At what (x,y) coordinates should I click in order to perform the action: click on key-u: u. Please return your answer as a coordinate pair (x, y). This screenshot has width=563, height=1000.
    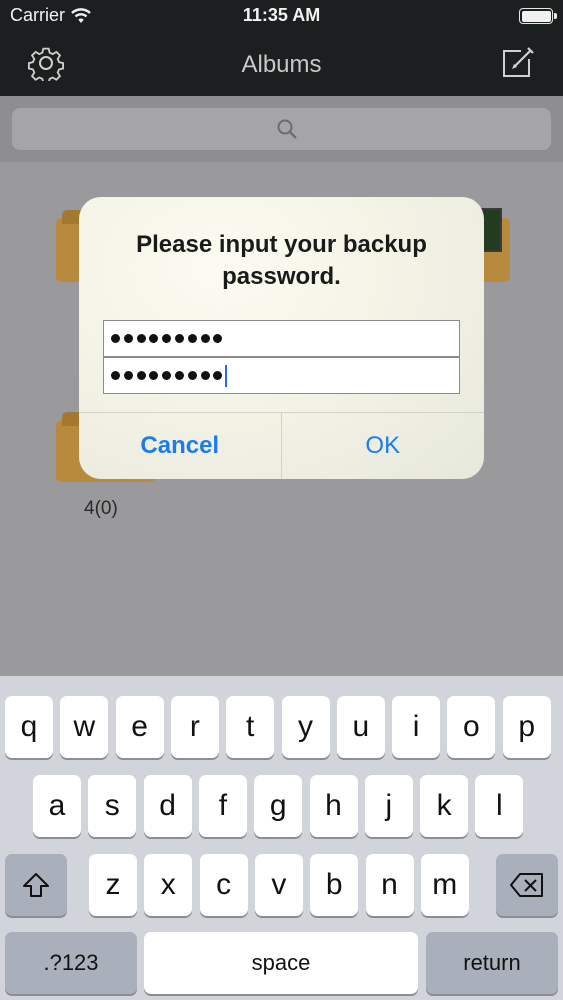
    Looking at the image, I should click on (360, 727).